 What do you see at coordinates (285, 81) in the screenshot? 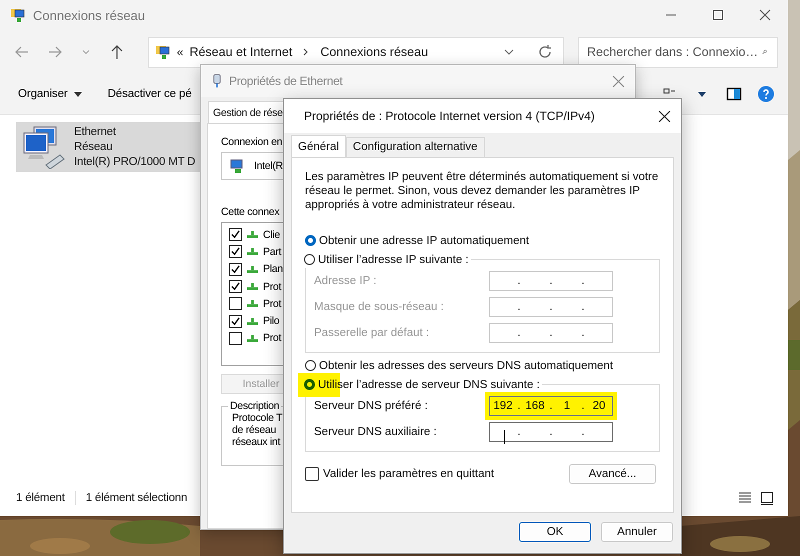
I see `dialog-title: Propriétés de Ethernet` at bounding box center [285, 81].